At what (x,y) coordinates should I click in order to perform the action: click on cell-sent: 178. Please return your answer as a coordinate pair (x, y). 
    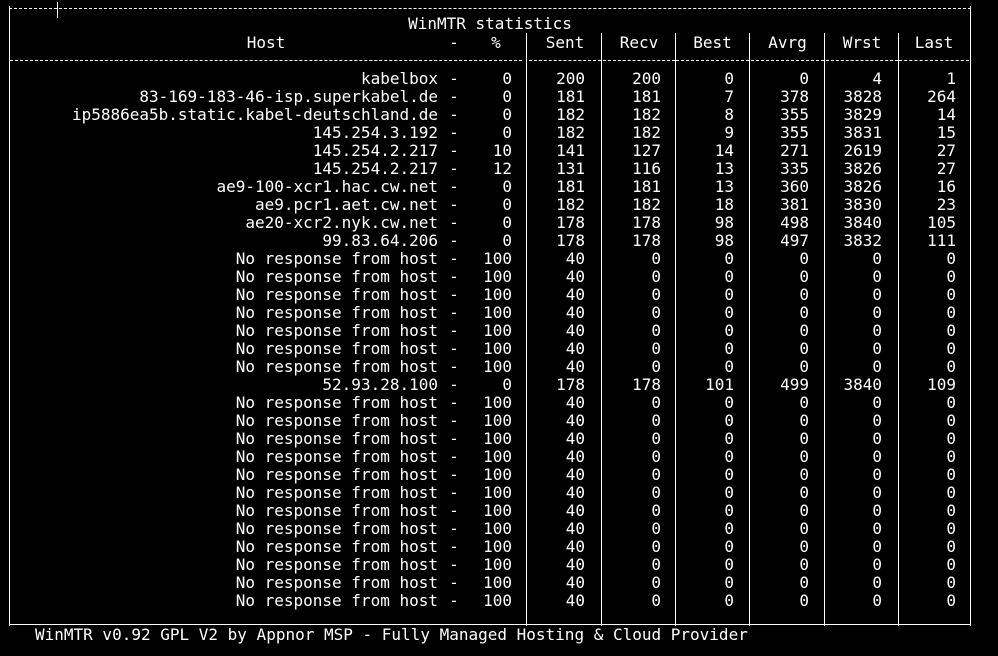
    Looking at the image, I should click on (570, 385).